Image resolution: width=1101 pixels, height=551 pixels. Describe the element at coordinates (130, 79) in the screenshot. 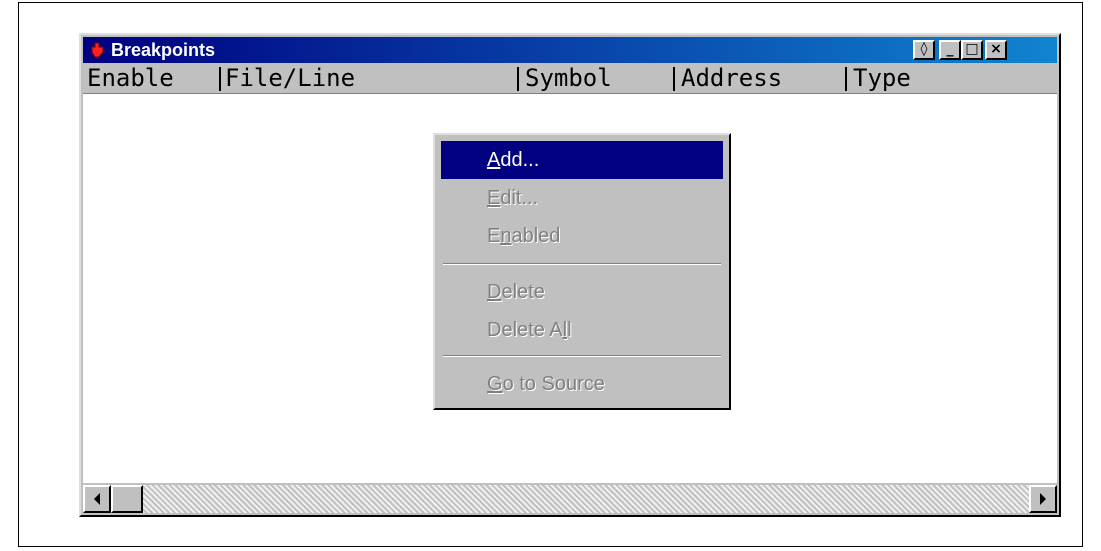

I see `column-enable: Enable` at that location.